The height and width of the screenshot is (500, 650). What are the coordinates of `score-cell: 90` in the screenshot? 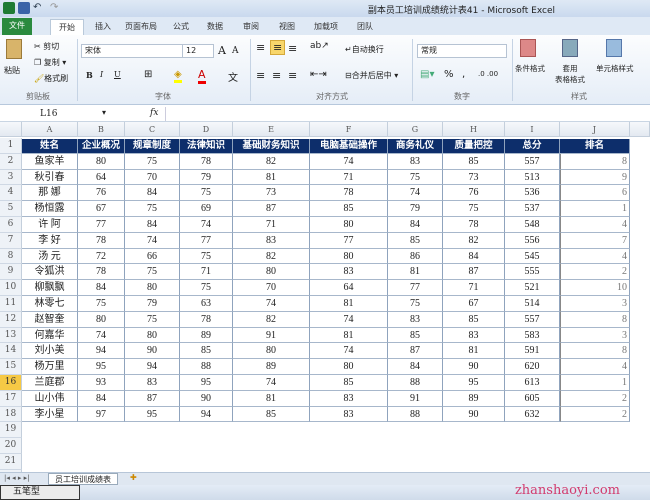 It's located at (474, 414).